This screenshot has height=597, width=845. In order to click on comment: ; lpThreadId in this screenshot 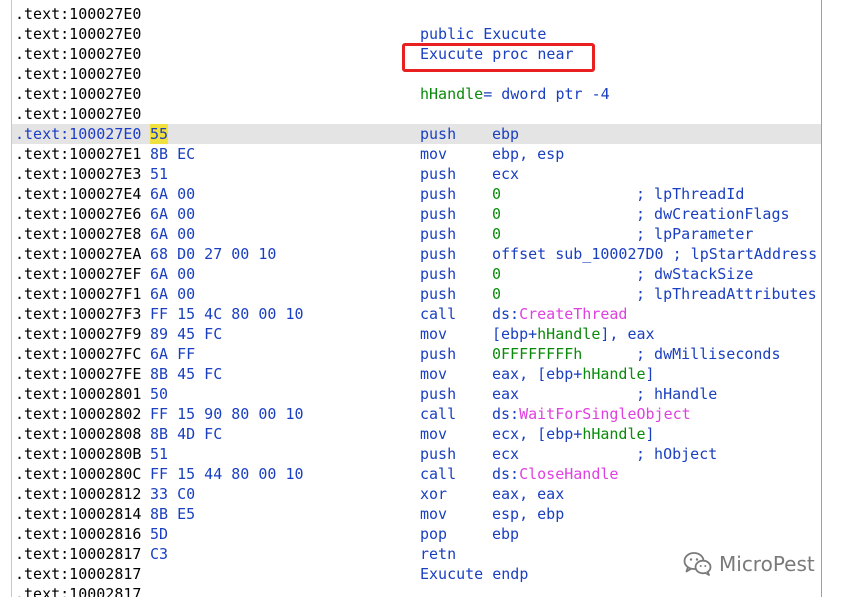, I will do `click(690, 194)`.